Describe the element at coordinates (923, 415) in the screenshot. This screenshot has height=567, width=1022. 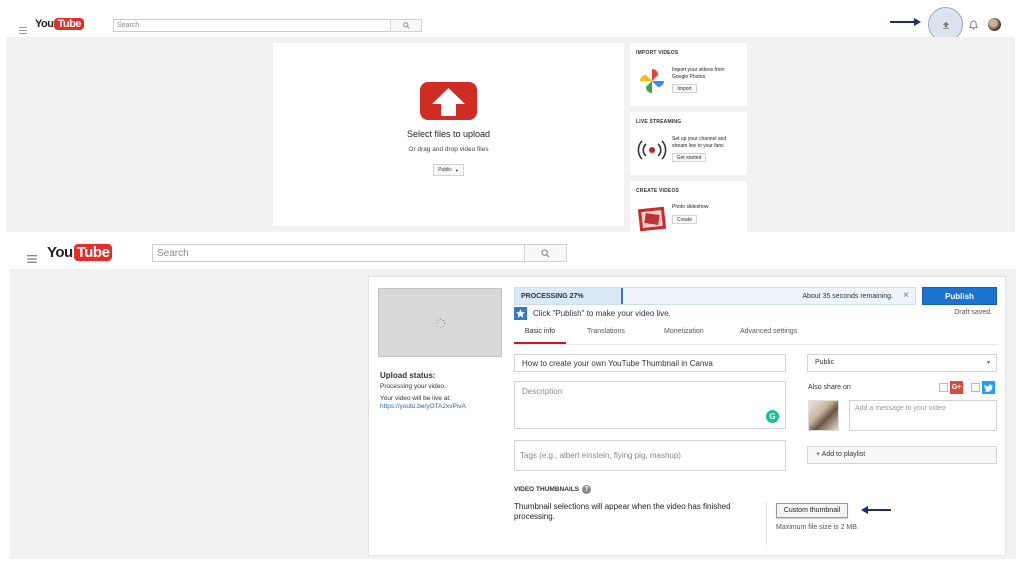
I see `share-message-textarea: Add a message to your video` at that location.